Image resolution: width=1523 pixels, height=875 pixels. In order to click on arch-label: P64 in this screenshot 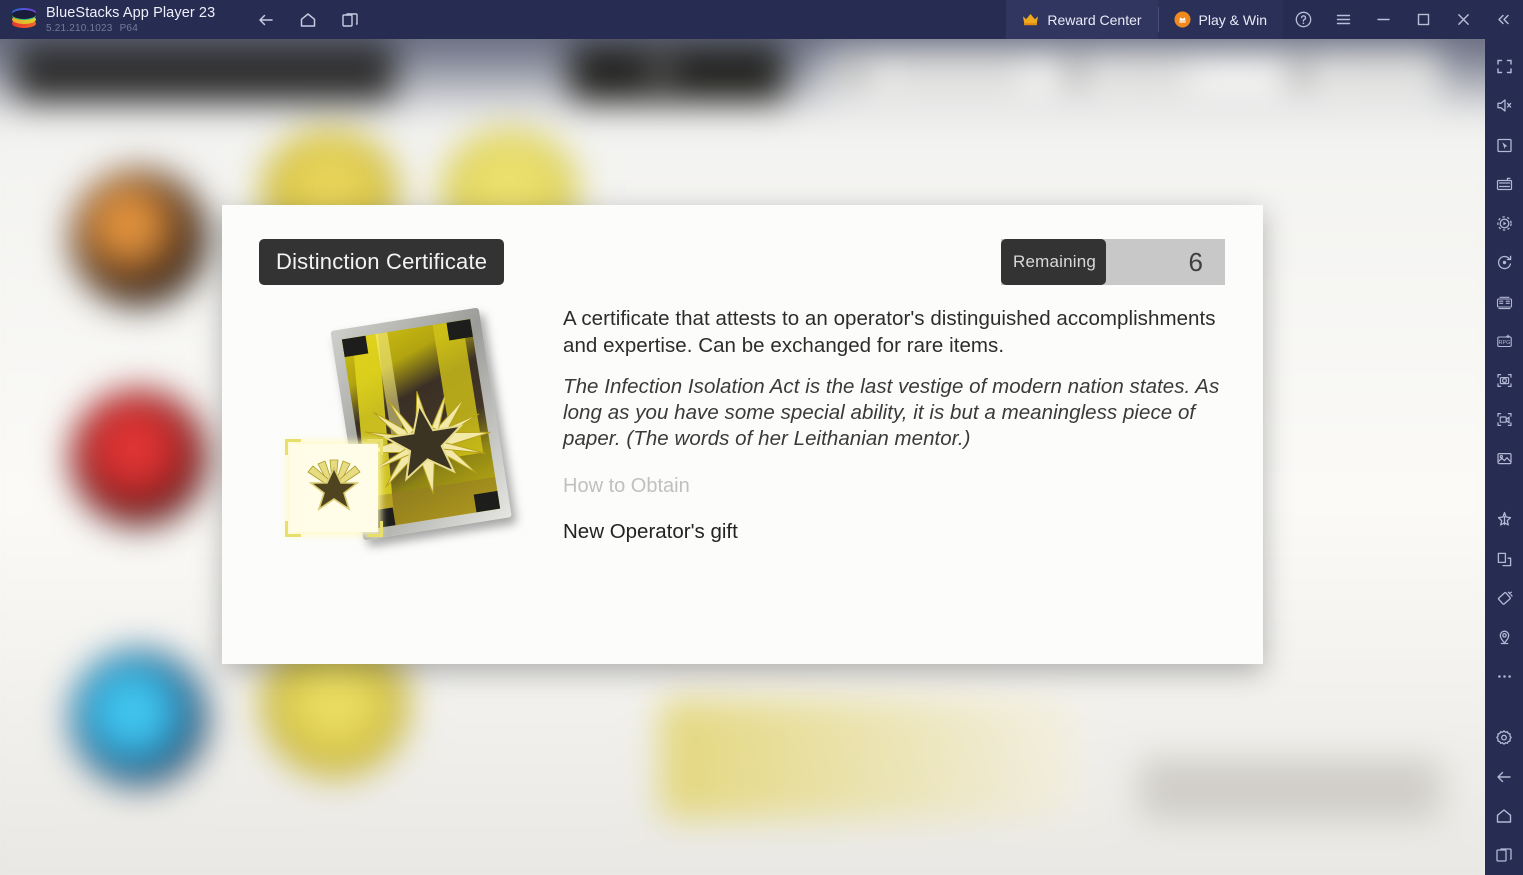, I will do `click(128, 28)`.